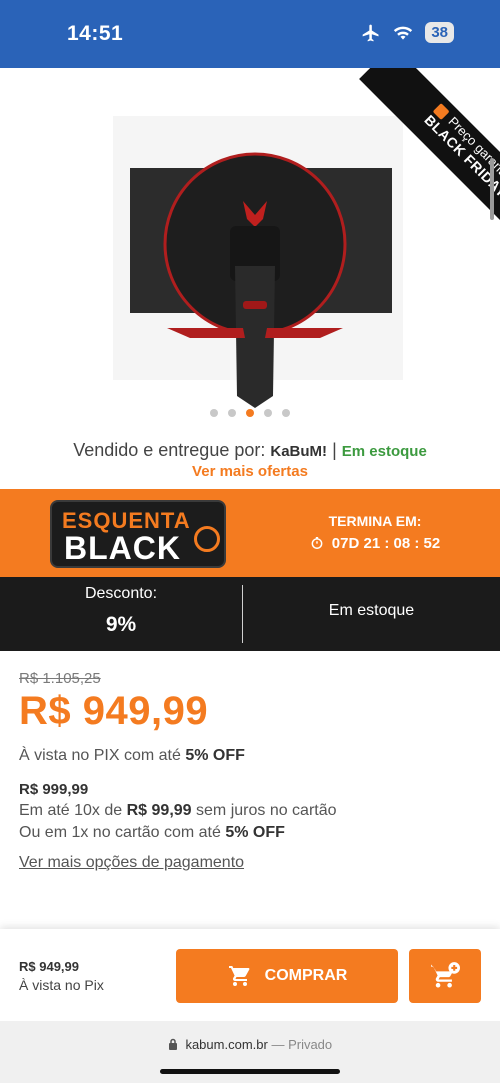 Image resolution: width=500 pixels, height=1083 pixels. What do you see at coordinates (375, 532) in the screenshot?
I see `promo-timer: TERMINA EM: 07D 21 : 08 : 52` at bounding box center [375, 532].